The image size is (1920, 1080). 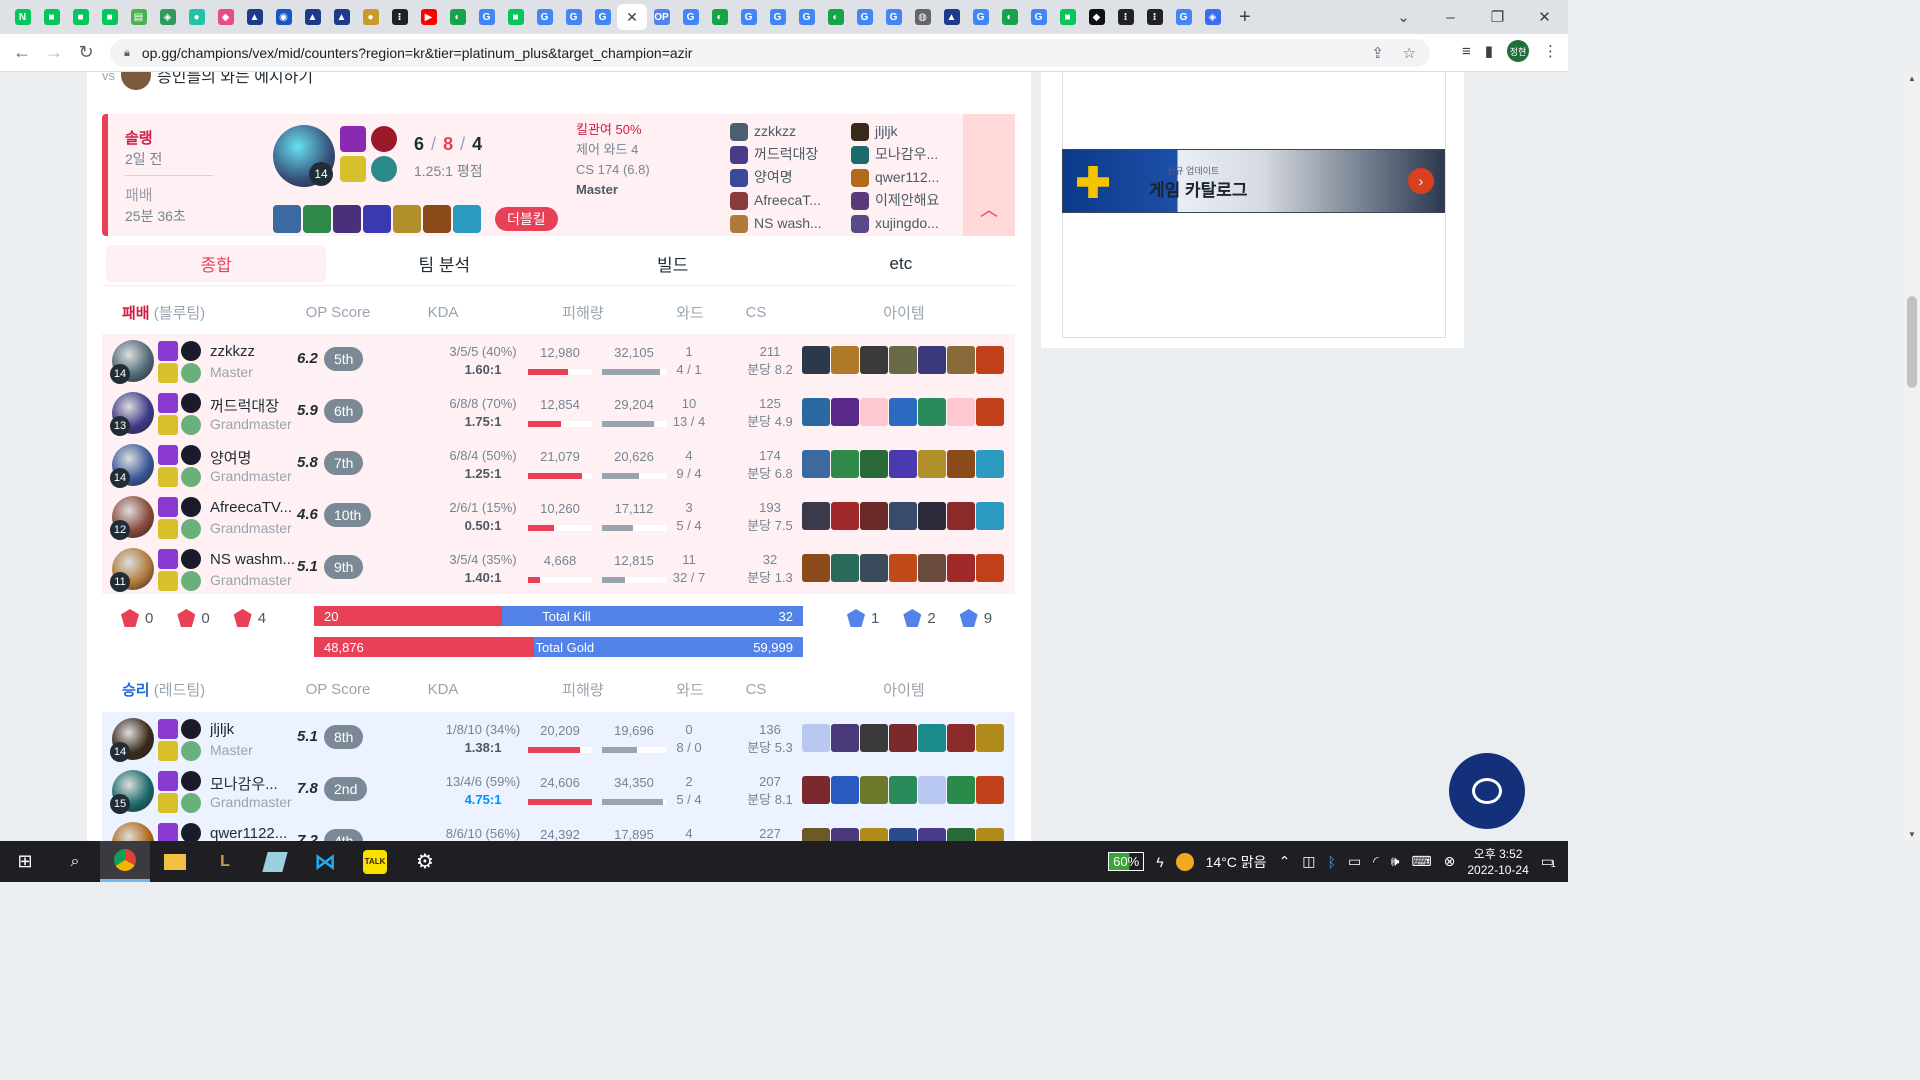 I want to click on close-window-button: ✕, so click(x=1544, y=17).